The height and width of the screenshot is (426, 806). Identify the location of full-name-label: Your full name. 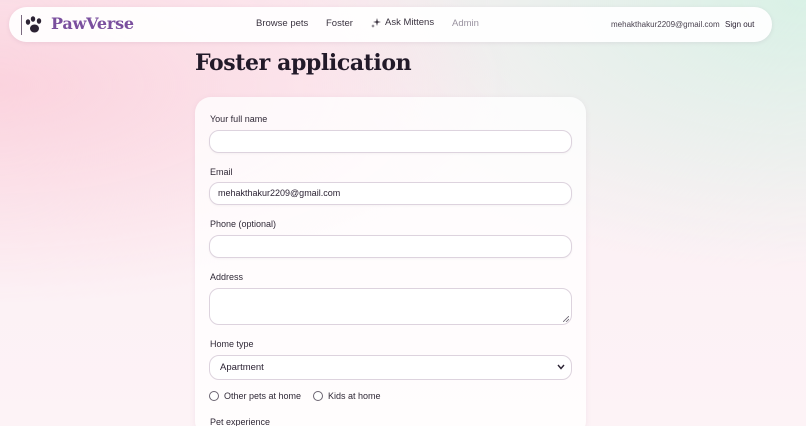
(239, 119).